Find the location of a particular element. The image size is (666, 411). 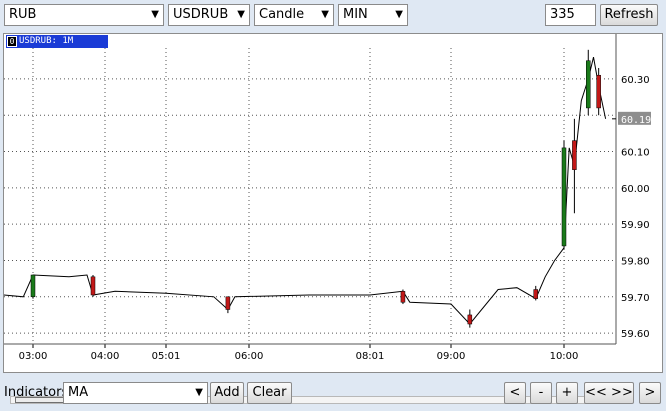

x-tick-label: 06:00 is located at coordinates (249, 356).